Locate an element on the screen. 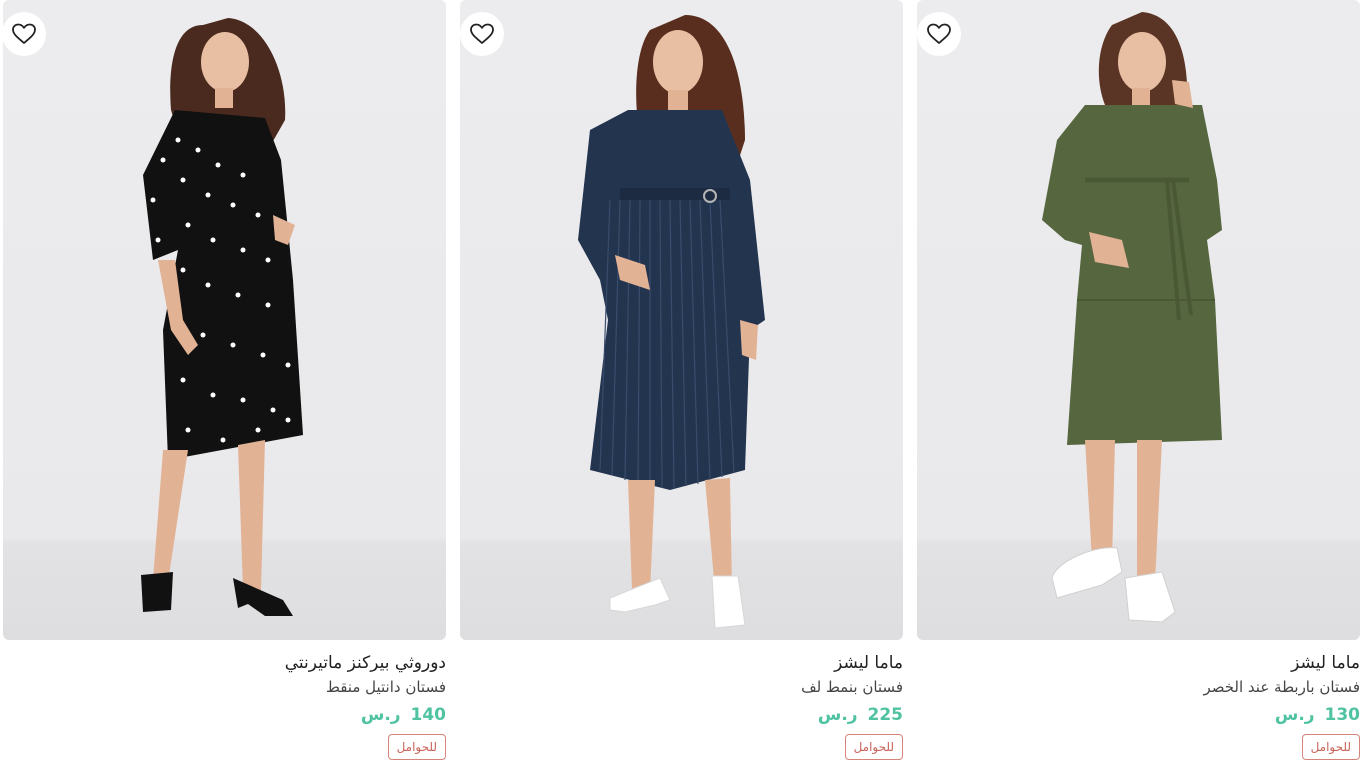 Image resolution: width=1365 pixels, height=766 pixels. product-title: فستان بنمط لف is located at coordinates (681, 687).